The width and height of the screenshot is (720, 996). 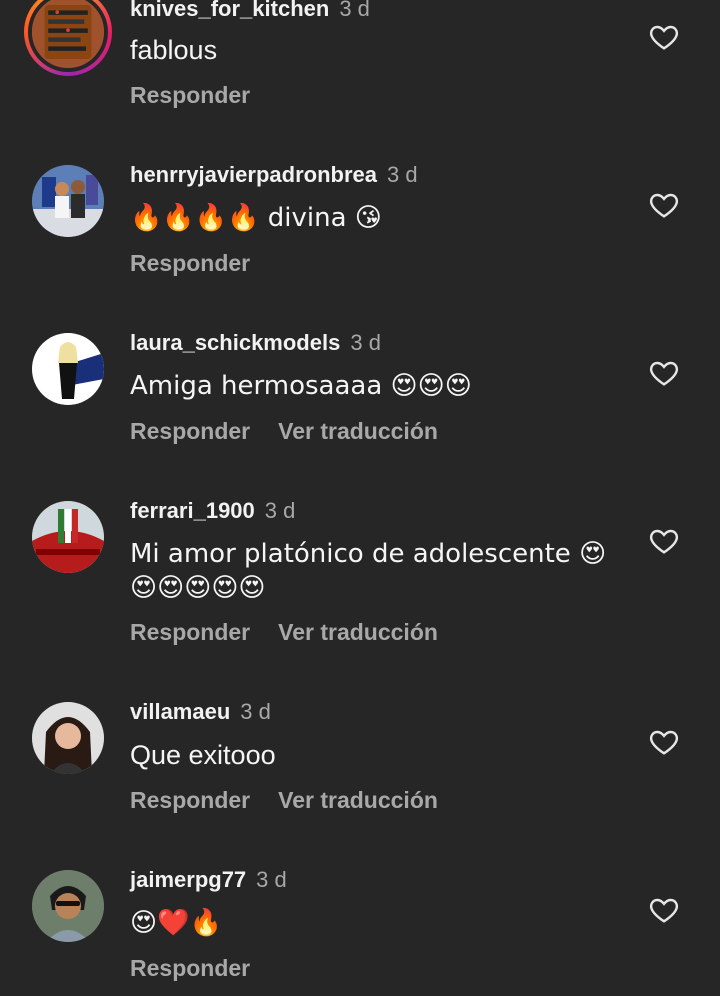 What do you see at coordinates (368, 571) in the screenshot?
I see `comment-text: Mi amor platónico de adolescente 😍 😍😍😍😍😍` at bounding box center [368, 571].